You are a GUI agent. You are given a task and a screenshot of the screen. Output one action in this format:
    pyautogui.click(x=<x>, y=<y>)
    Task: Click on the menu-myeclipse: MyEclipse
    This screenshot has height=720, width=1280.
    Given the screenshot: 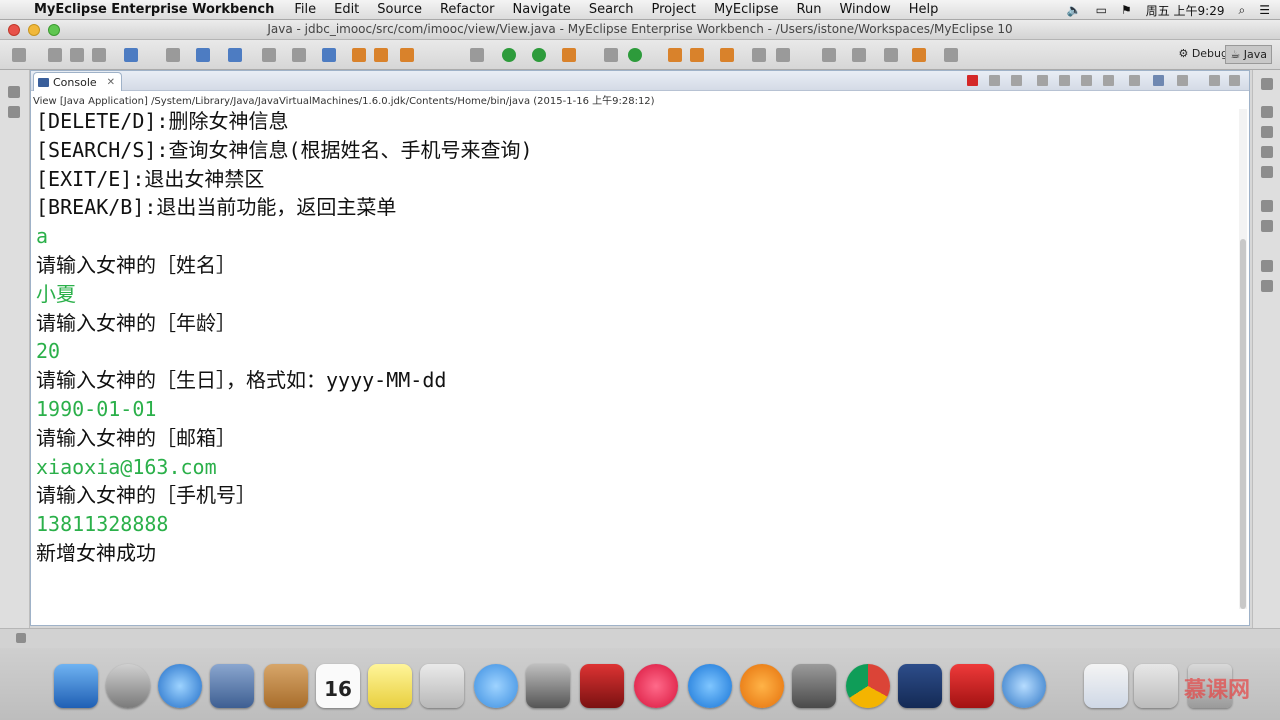 What is the action you would take?
    pyautogui.click(x=746, y=9)
    